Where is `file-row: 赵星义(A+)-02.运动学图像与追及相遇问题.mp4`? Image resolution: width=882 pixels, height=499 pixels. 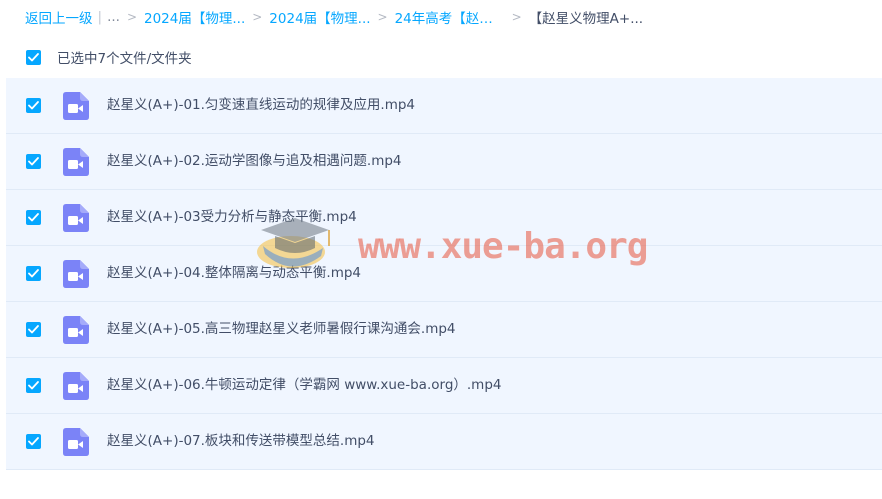 file-row: 赵星义(A+)-02.运动学图像与追及相遇问题.mp4 is located at coordinates (444, 162).